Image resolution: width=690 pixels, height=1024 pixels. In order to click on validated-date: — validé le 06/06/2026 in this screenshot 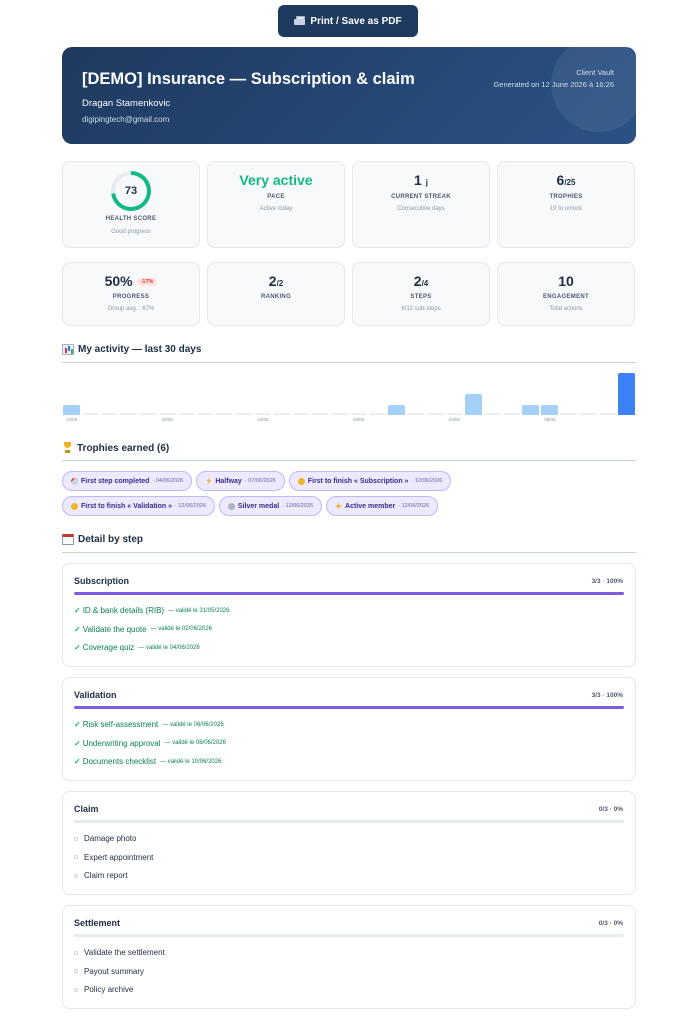, I will do `click(193, 724)`.